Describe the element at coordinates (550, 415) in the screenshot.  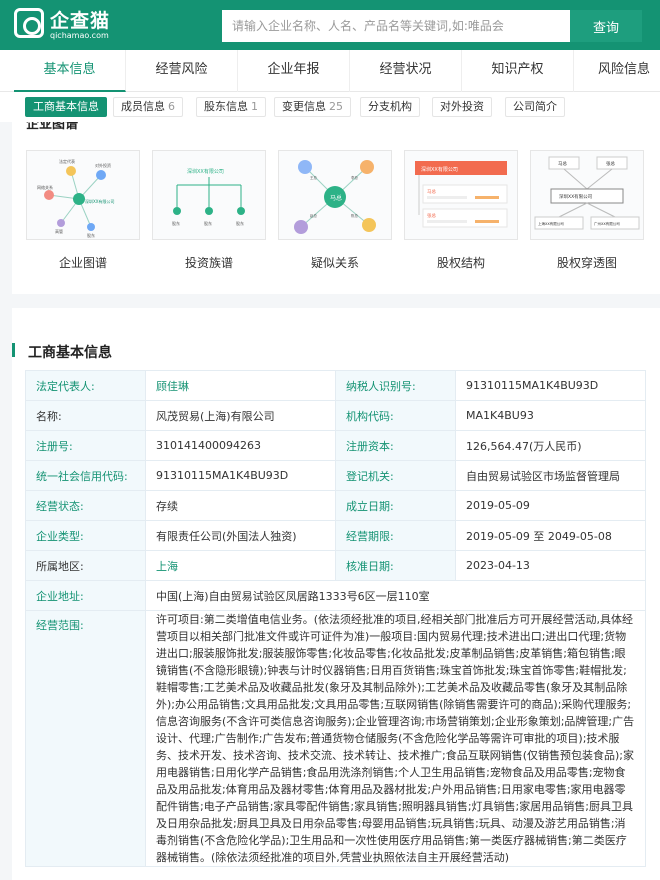
I see `org-code-value: MA1K4BU93` at that location.